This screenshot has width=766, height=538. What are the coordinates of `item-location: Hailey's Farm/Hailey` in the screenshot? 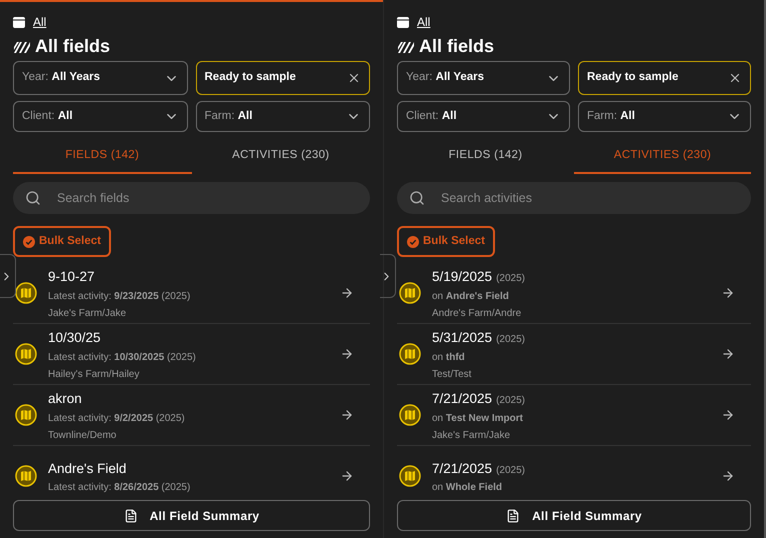 It's located at (94, 375).